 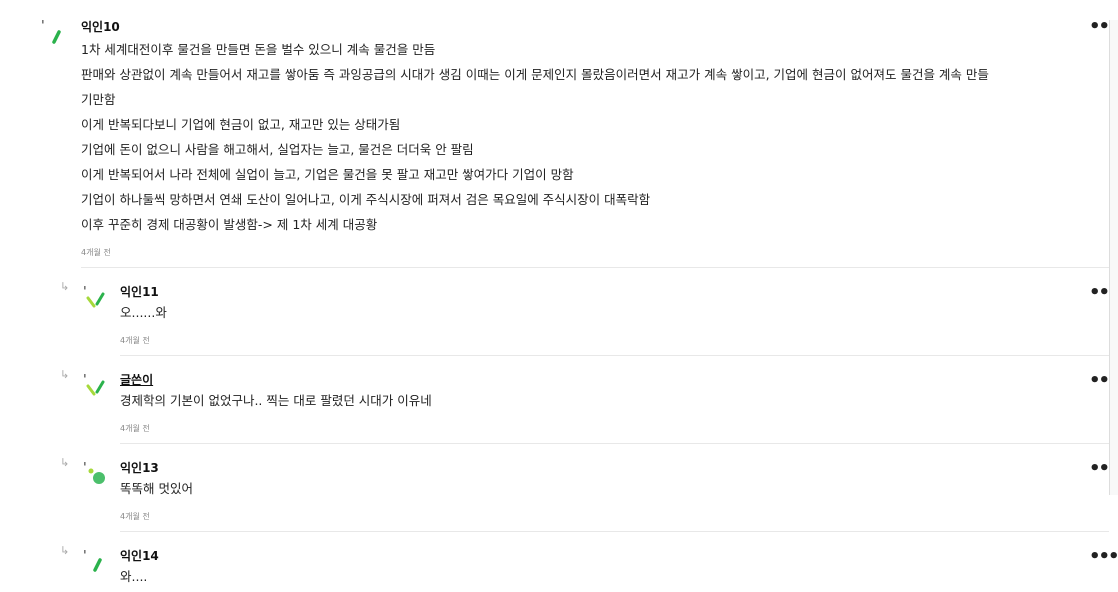 I want to click on comment-line: 경제학의 기본이 없었구나.. 찍는 대로 팔렸던 시대가 이유네, so click(x=276, y=400).